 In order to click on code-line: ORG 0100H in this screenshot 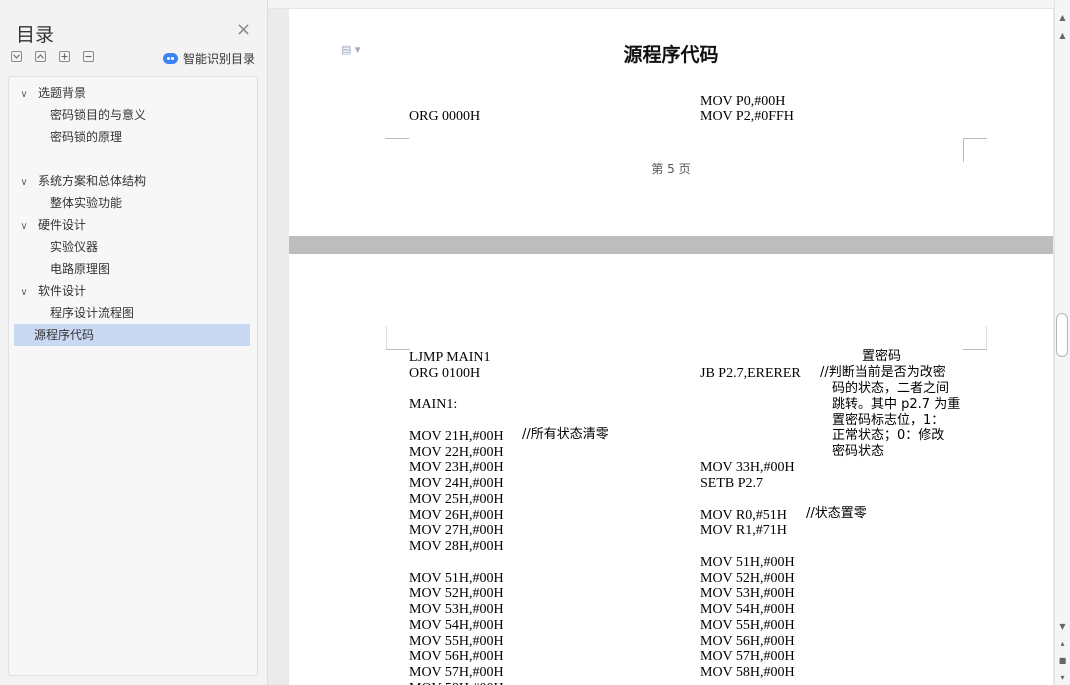, I will do `click(445, 373)`.